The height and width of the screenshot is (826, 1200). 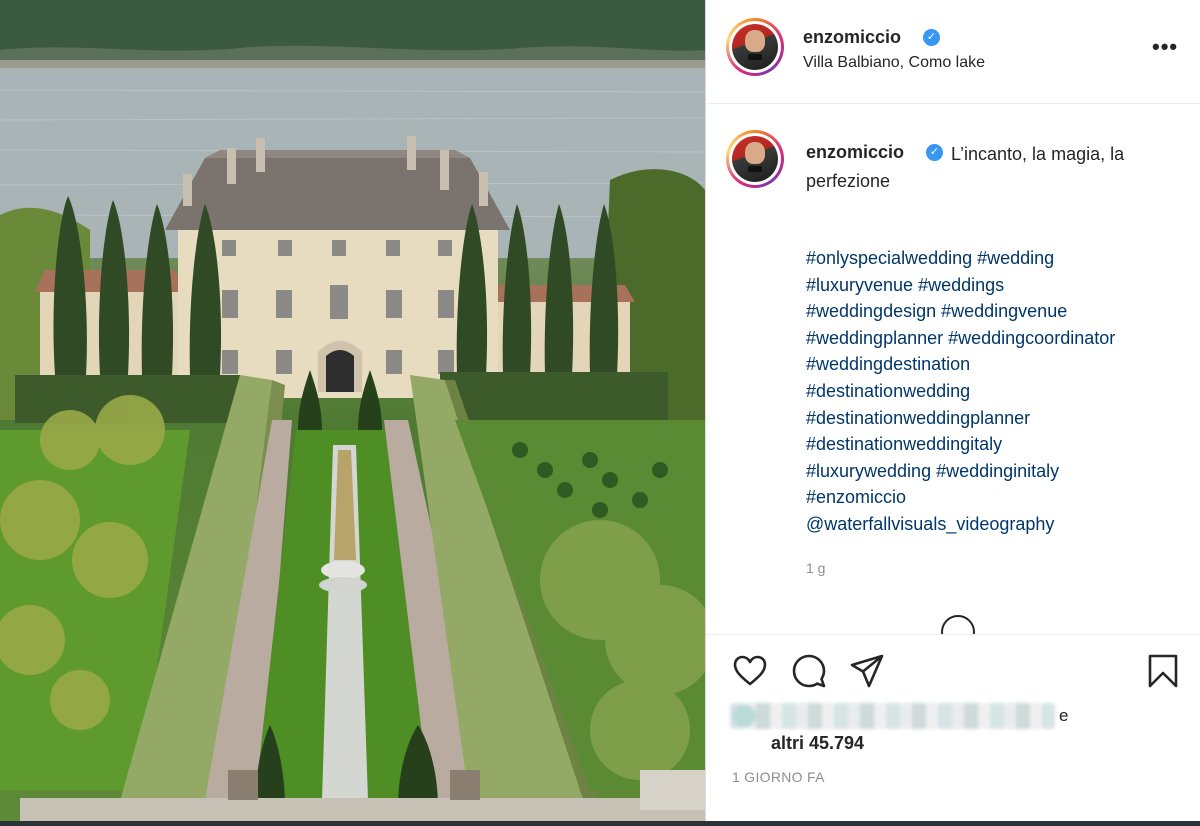 What do you see at coordinates (894, 63) in the screenshot?
I see `post-location: Villa Balbiano, Como lake` at bounding box center [894, 63].